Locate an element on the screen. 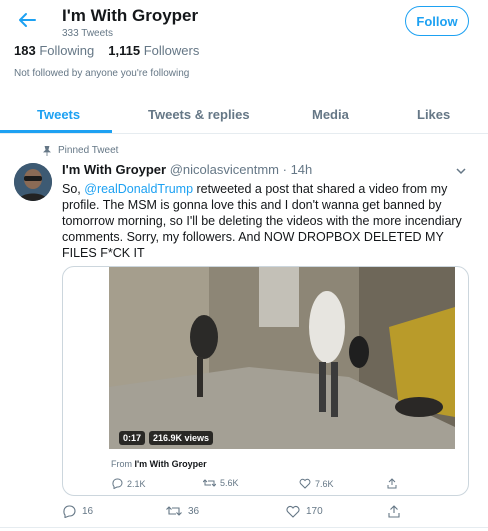  followers-link: 1,115 Followers is located at coordinates (153, 50).